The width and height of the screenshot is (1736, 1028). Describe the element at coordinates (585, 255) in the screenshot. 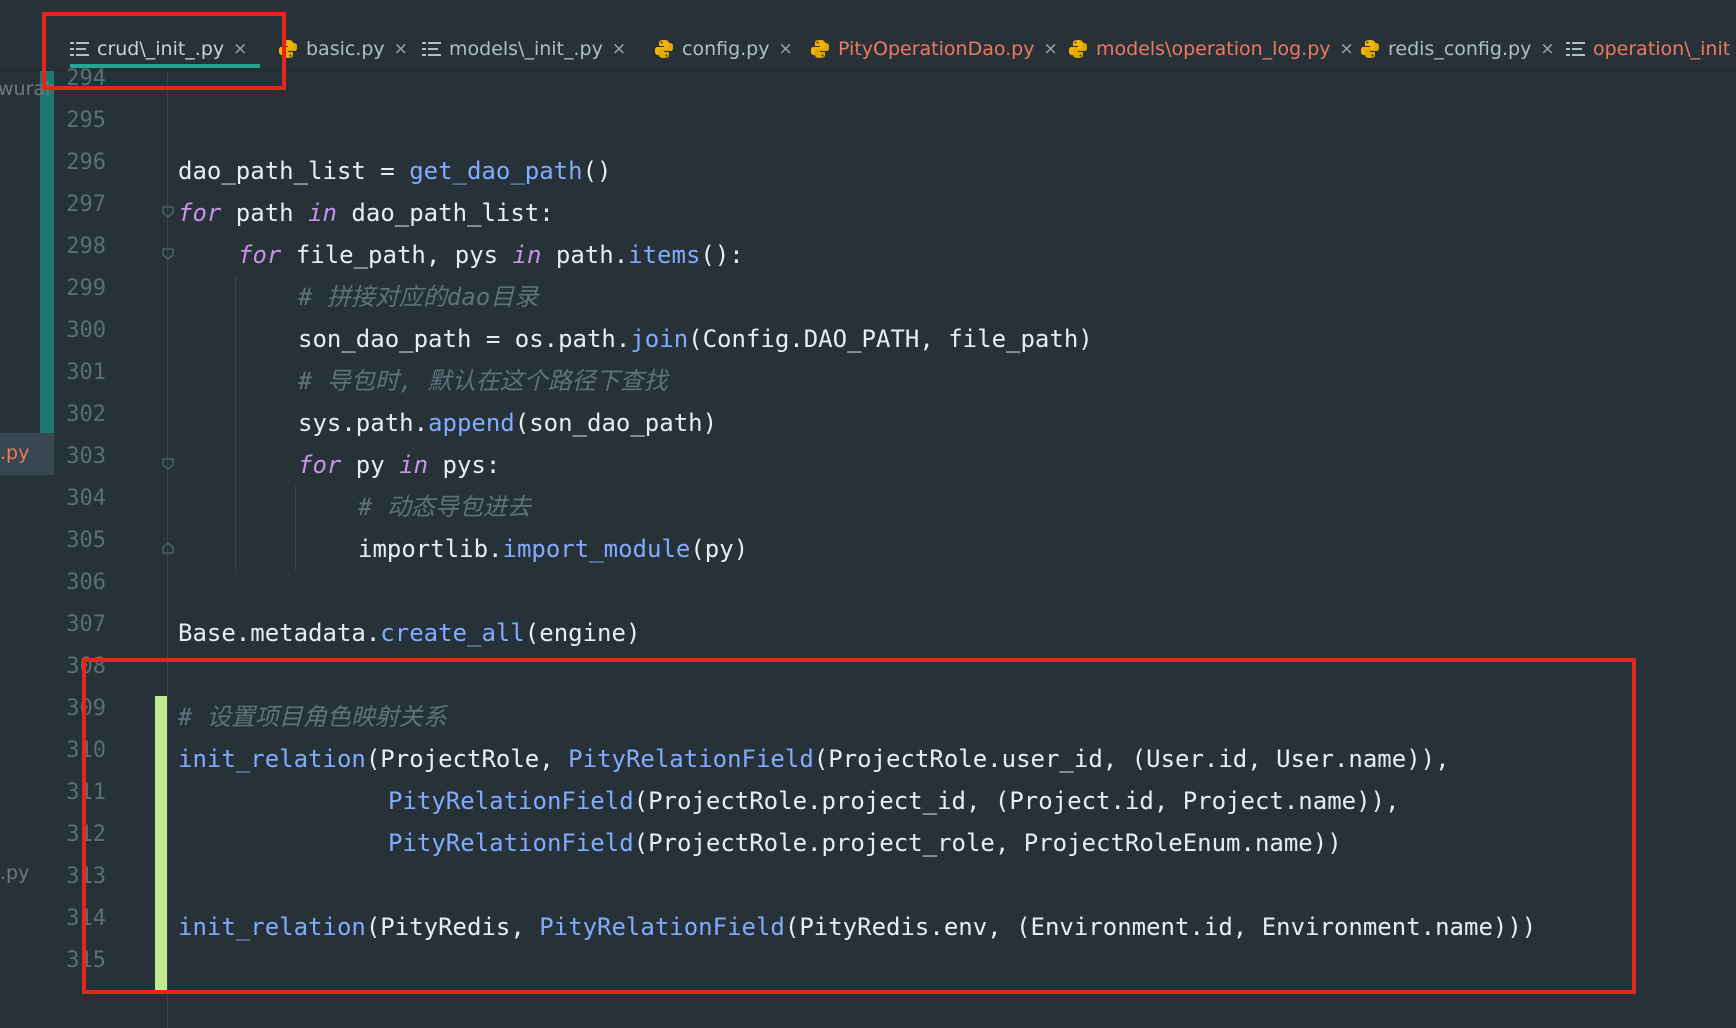

I see `code-token: path.` at that location.